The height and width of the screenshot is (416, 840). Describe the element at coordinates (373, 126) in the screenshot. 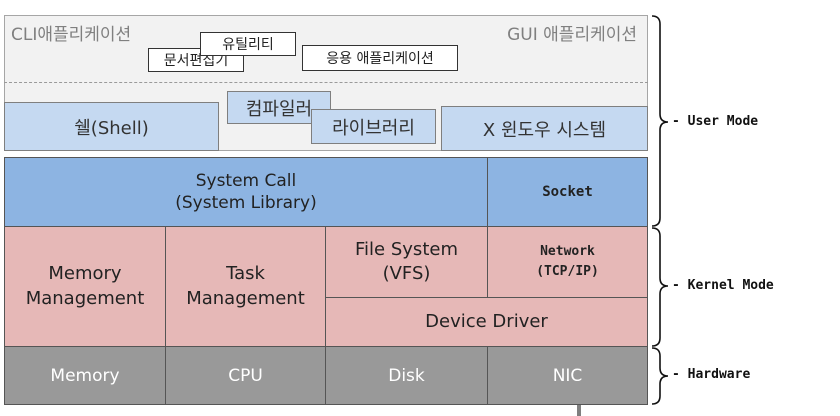

I see `library-box: 라이브러리` at that location.